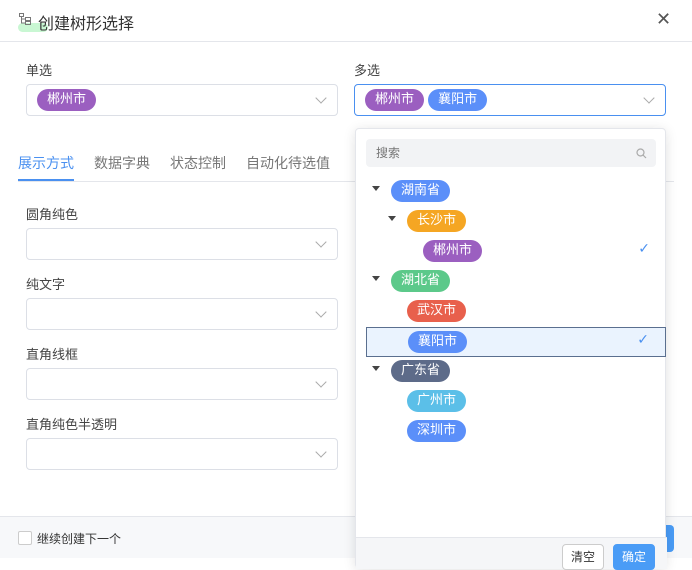  Describe the element at coordinates (663, 19) in the screenshot. I see `close-icon: ✕` at that location.